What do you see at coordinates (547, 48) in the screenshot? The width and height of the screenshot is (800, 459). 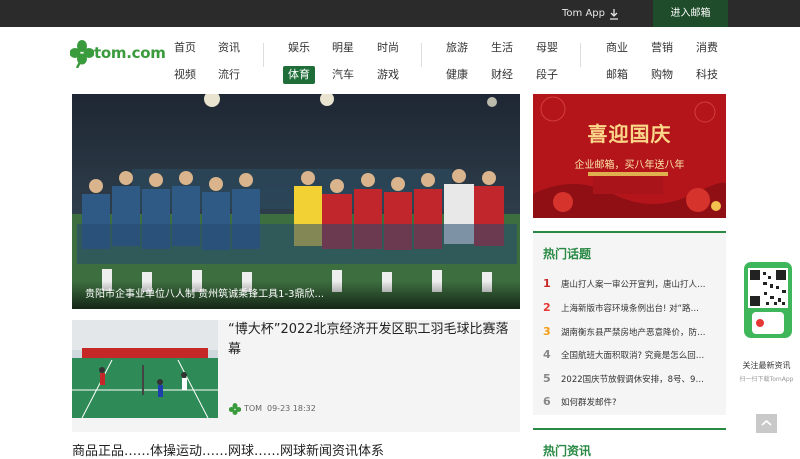 I see `nav-parenting: 母婴` at bounding box center [547, 48].